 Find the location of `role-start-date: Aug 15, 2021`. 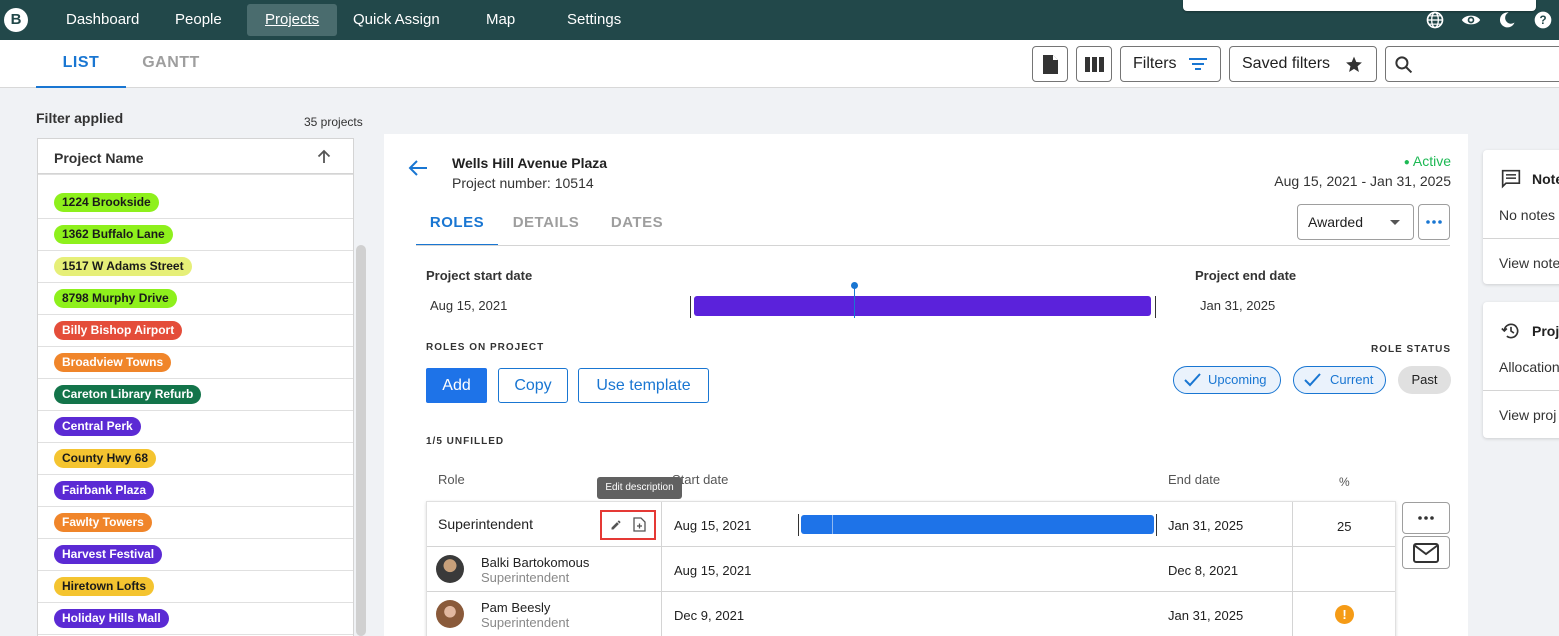

role-start-date: Aug 15, 2021 is located at coordinates (713, 525).